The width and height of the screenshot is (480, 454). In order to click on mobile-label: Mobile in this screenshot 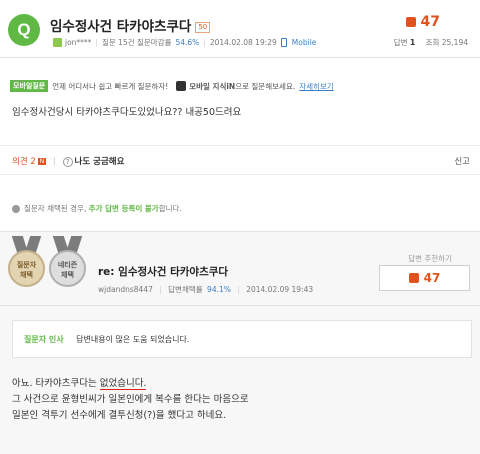, I will do `click(304, 42)`.